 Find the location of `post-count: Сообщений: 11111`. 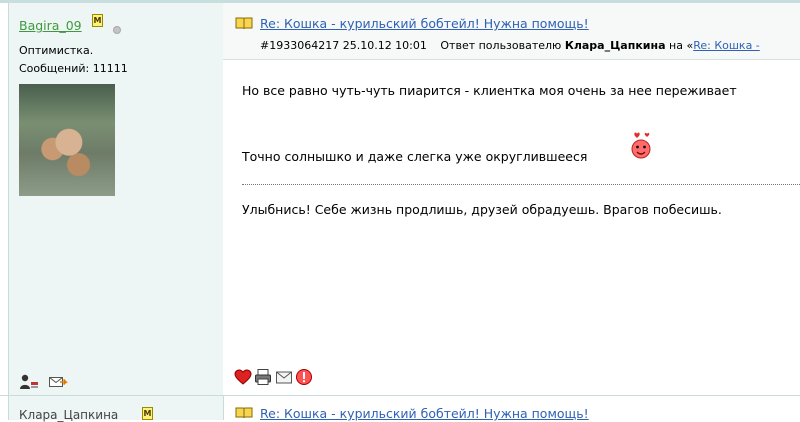

post-count: Сообщений: 11111 is located at coordinates (73, 68).